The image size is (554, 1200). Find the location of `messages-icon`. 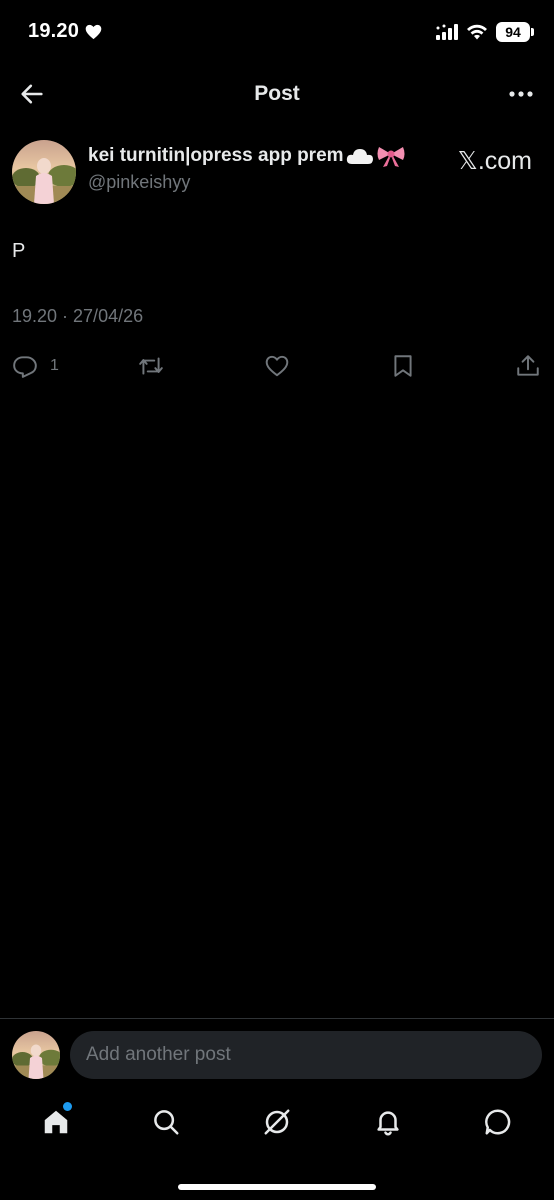

messages-icon is located at coordinates (498, 1122).